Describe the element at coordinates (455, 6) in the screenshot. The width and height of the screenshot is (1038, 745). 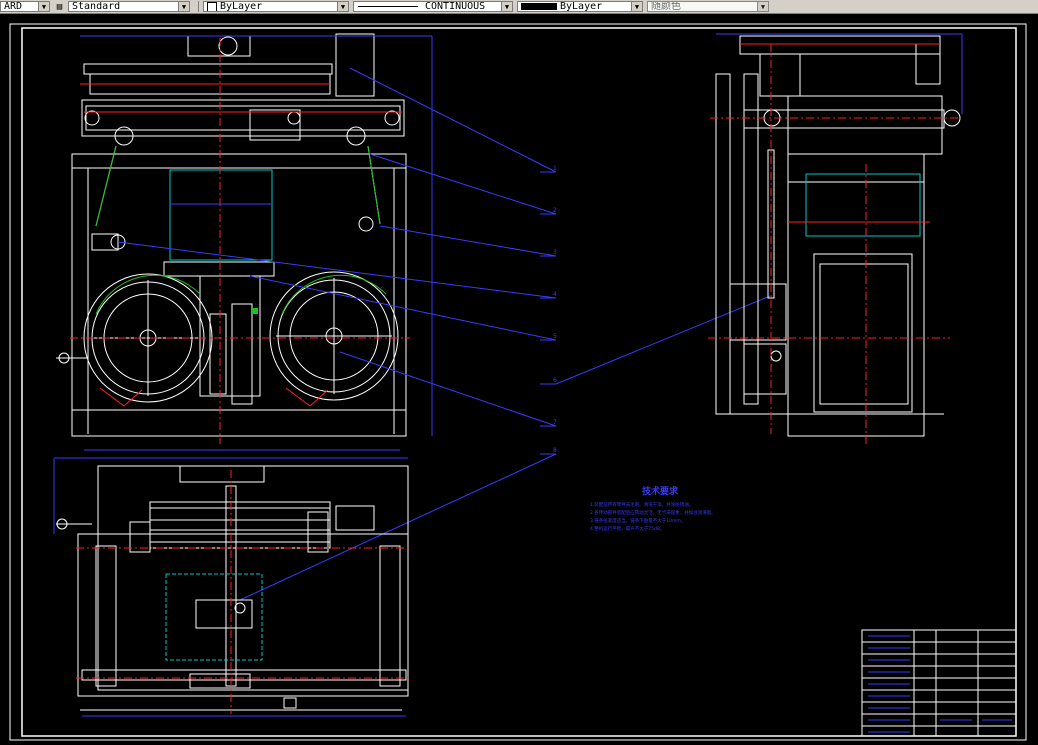
I see `linetype-value: CONTINUOUS` at that location.